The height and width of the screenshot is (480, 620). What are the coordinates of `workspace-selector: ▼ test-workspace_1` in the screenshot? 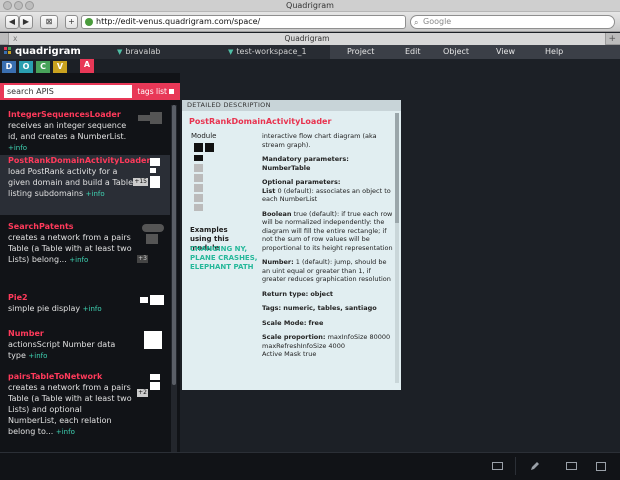 It's located at (267, 52).